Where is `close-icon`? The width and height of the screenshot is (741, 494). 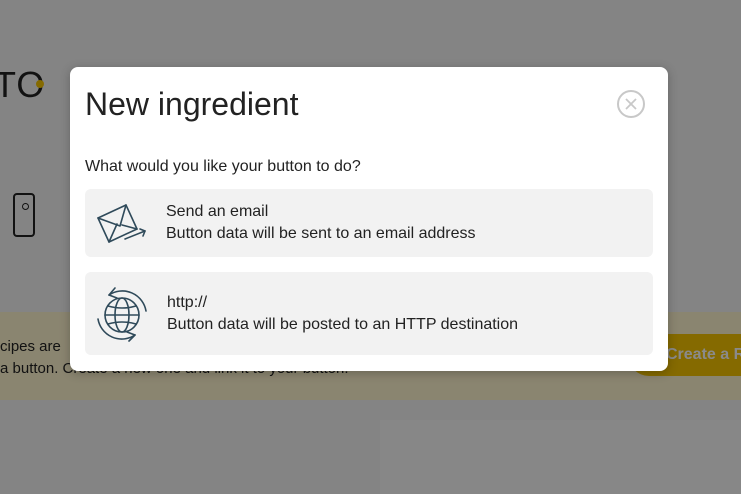 close-icon is located at coordinates (631, 104).